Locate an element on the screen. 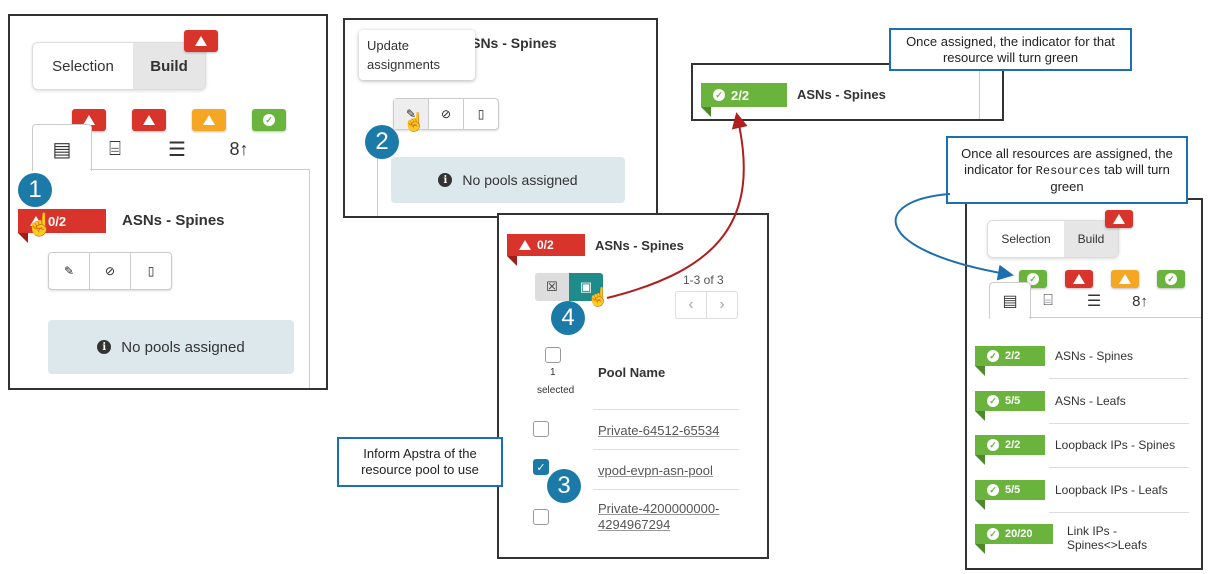 This screenshot has width=1213, height=574. callout-to-tab-arrow is located at coordinates (954, 237).